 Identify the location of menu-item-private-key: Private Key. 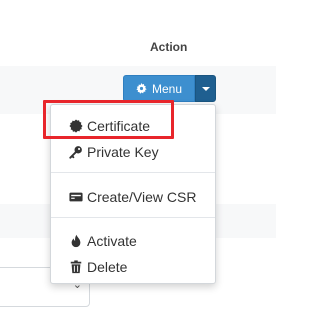
(114, 152).